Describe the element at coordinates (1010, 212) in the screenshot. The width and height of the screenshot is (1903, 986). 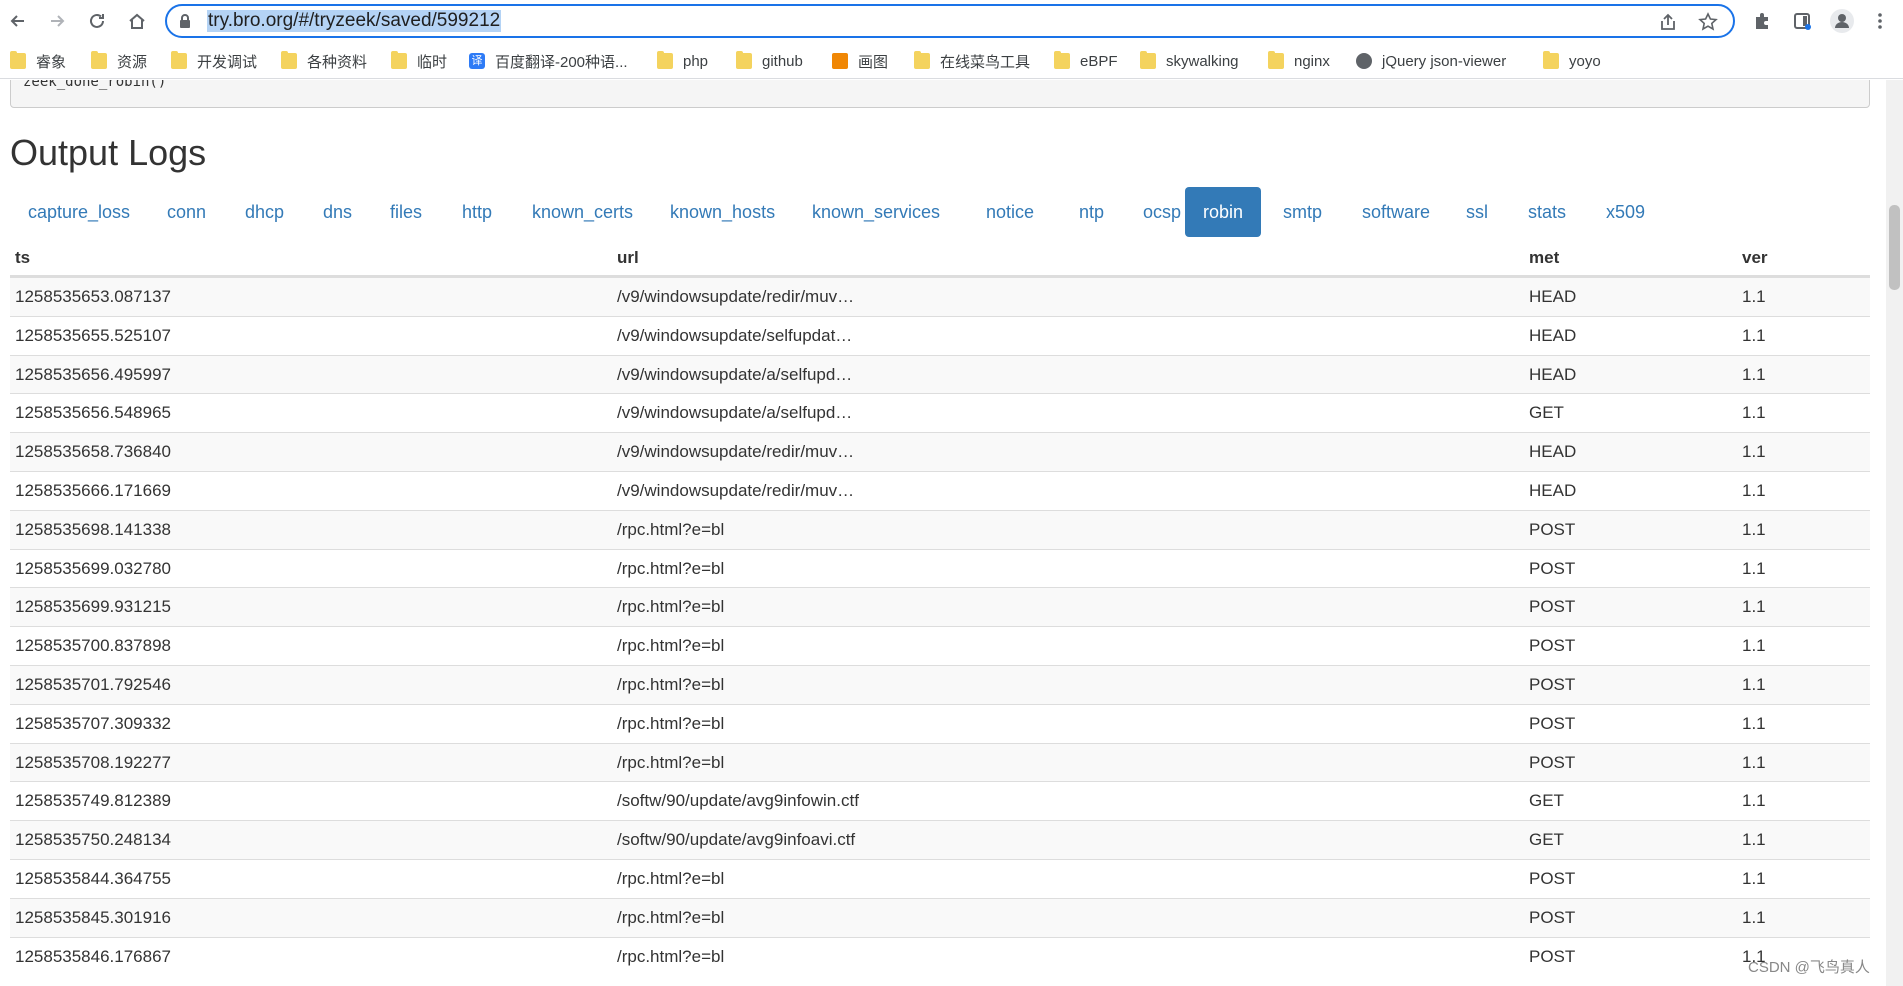
I see `tab-notice: notice` at that location.